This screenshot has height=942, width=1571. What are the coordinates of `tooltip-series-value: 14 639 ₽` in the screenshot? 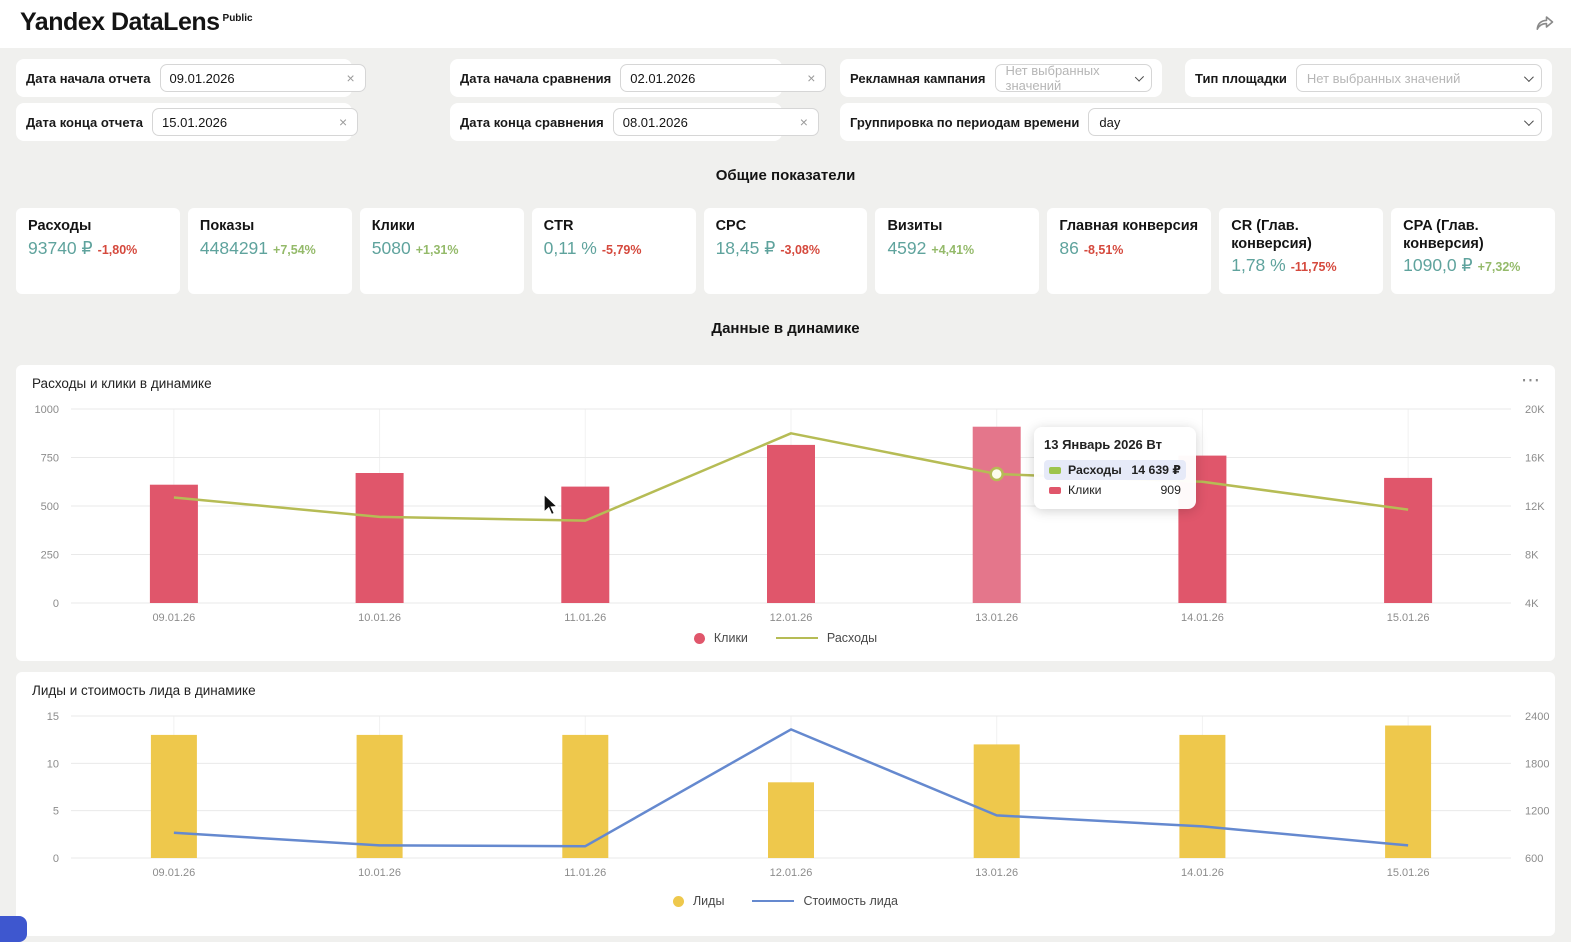 It's located at (1156, 470).